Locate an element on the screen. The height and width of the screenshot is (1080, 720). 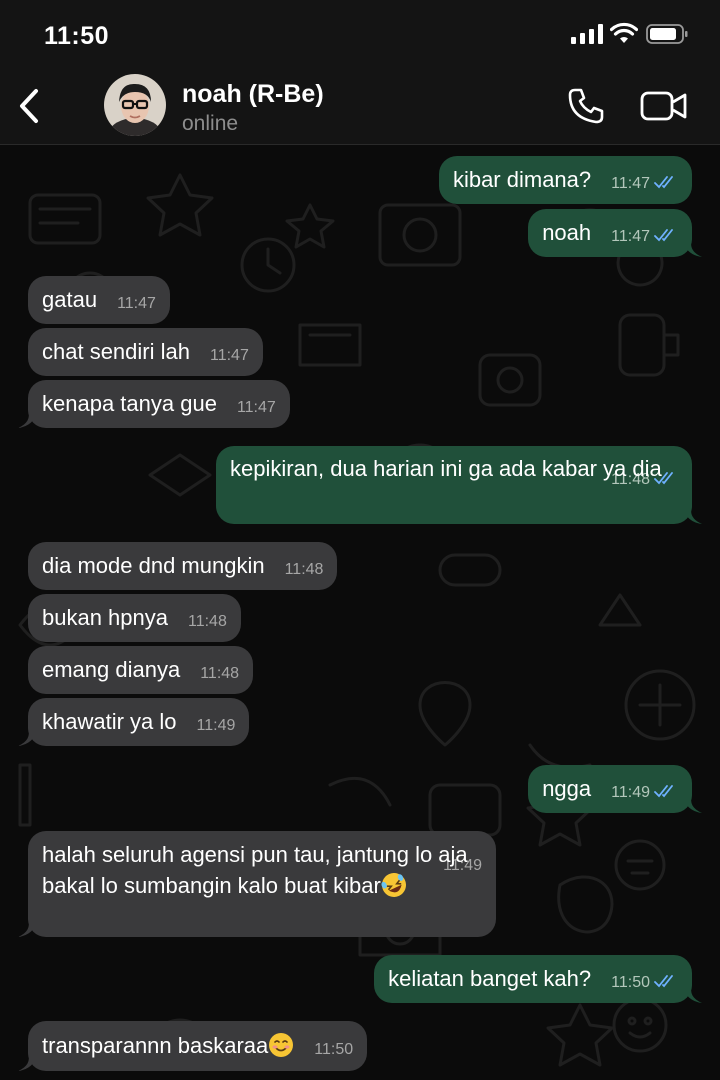
message-bubble-incoming: khawatir ya lo 11:49 is located at coordinates (134, 722).